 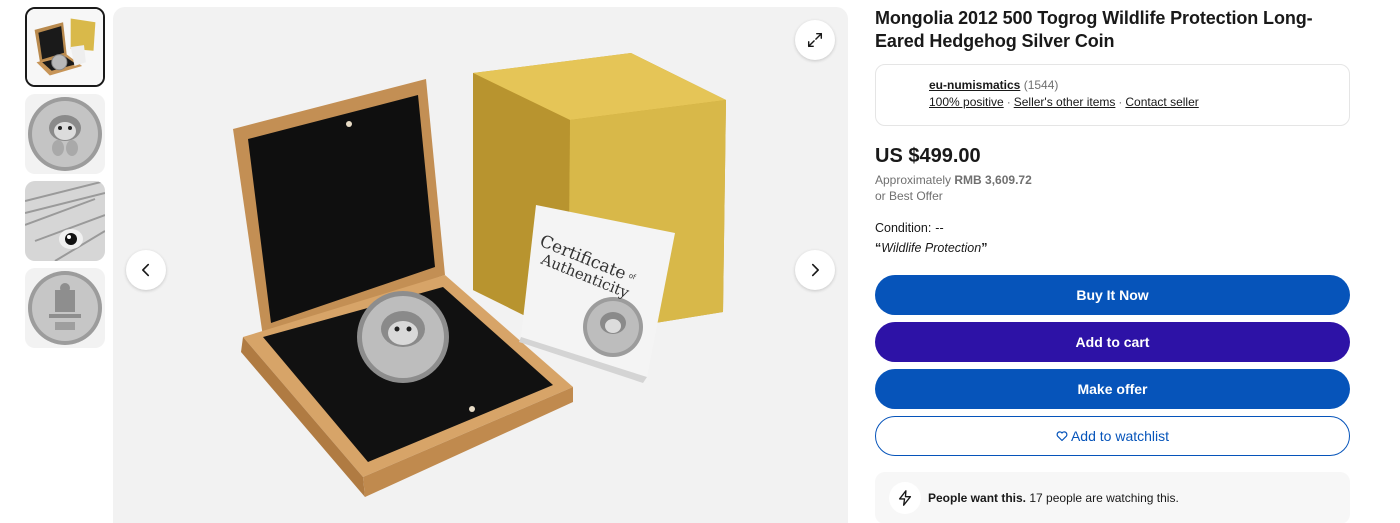 I want to click on heart-icon, so click(x=1063, y=436).